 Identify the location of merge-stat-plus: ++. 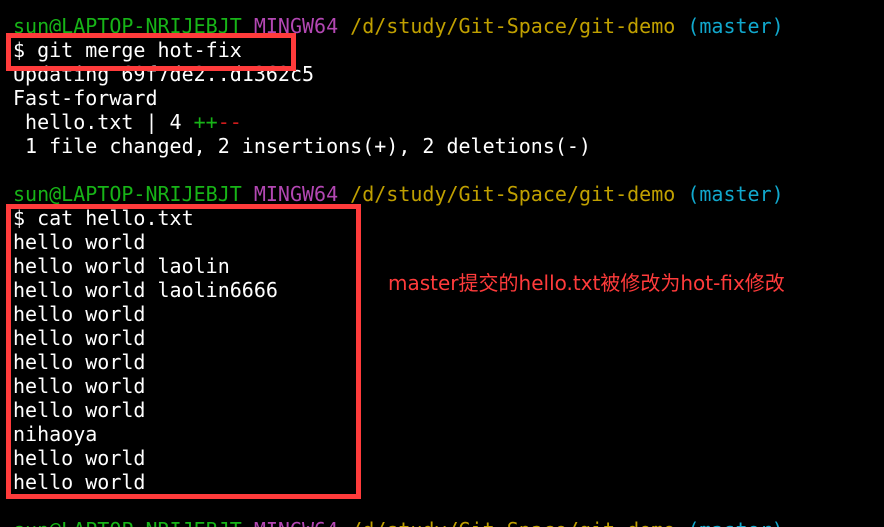
(205, 122).